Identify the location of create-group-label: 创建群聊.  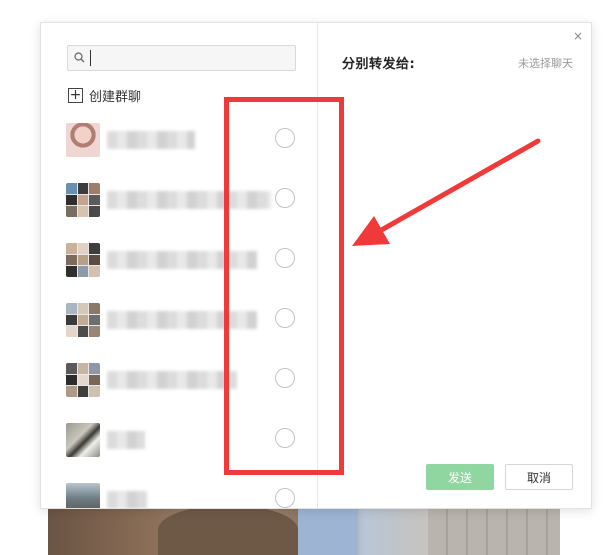
(115, 97).